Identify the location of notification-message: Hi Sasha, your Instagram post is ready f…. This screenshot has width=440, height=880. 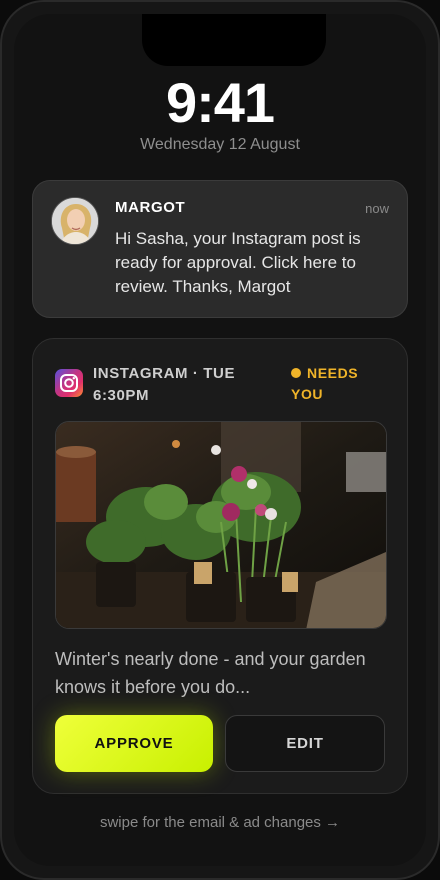
(238, 262).